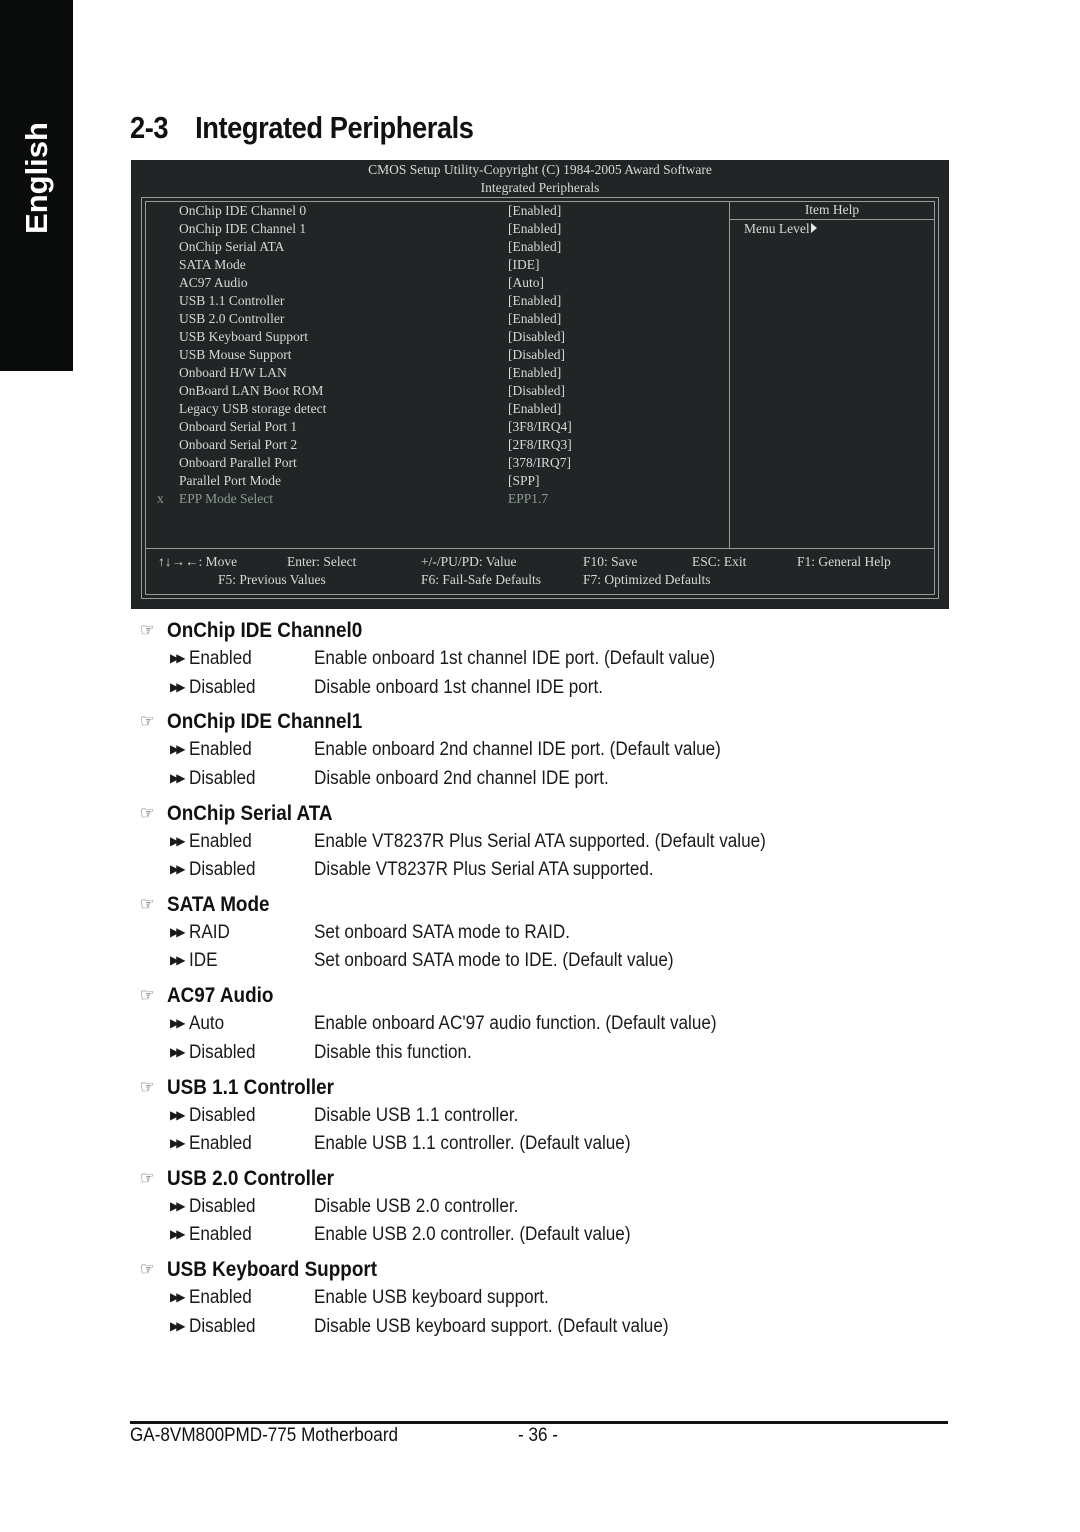 This screenshot has height=1532, width=1080. What do you see at coordinates (416, 1115) in the screenshot?
I see `choice-description: Disable USB 1.1 controller.` at bounding box center [416, 1115].